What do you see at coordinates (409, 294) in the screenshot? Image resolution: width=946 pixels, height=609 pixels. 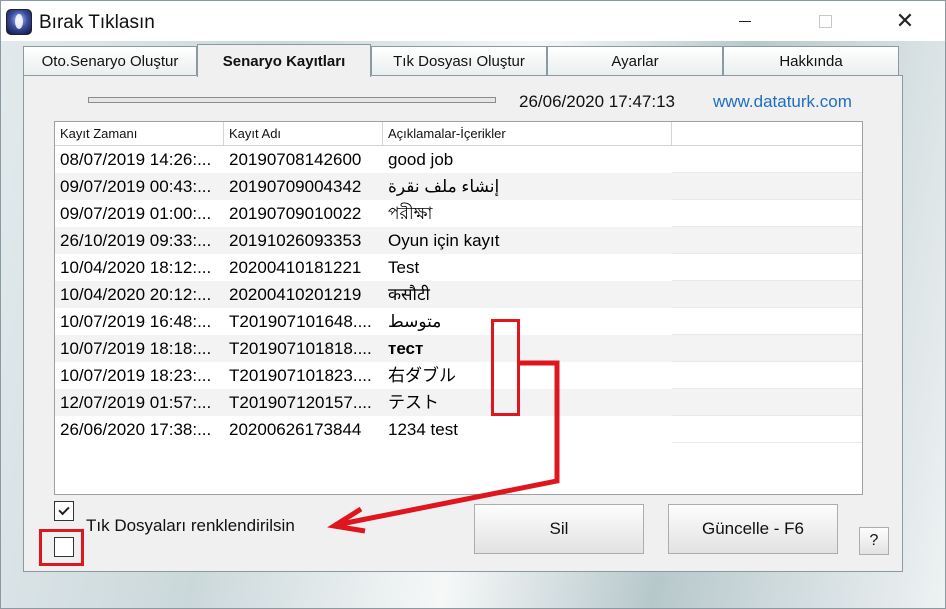 I see `cell-record-description: कसौटी` at bounding box center [409, 294].